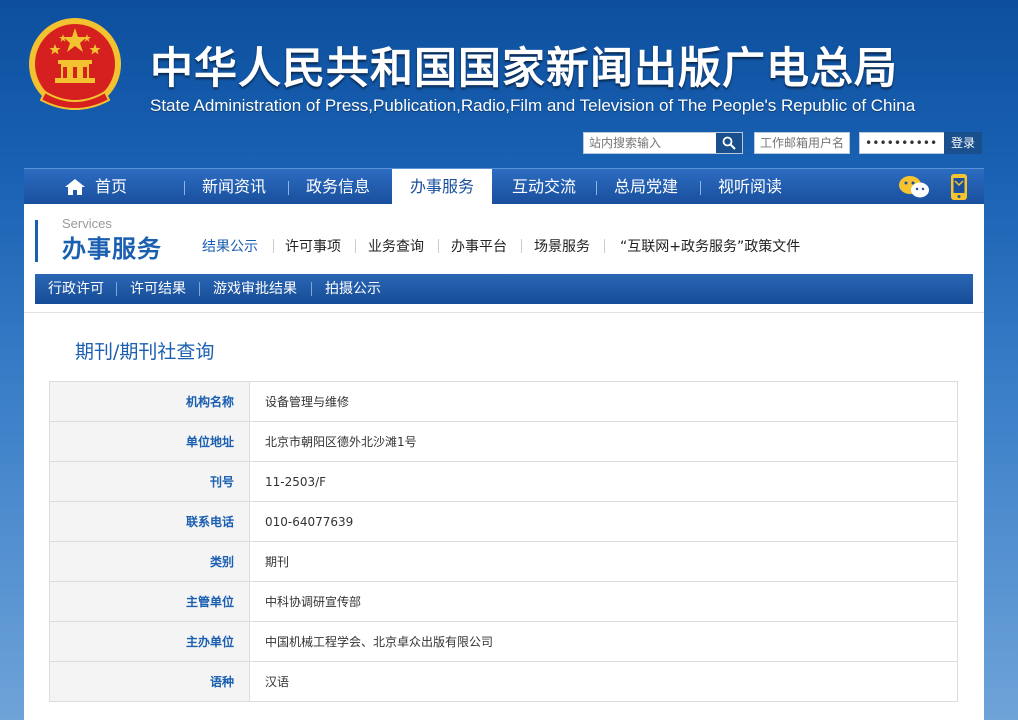 This screenshot has width=1018, height=720. What do you see at coordinates (603, 561) in the screenshot?
I see `row-value: 期刊` at bounding box center [603, 561].